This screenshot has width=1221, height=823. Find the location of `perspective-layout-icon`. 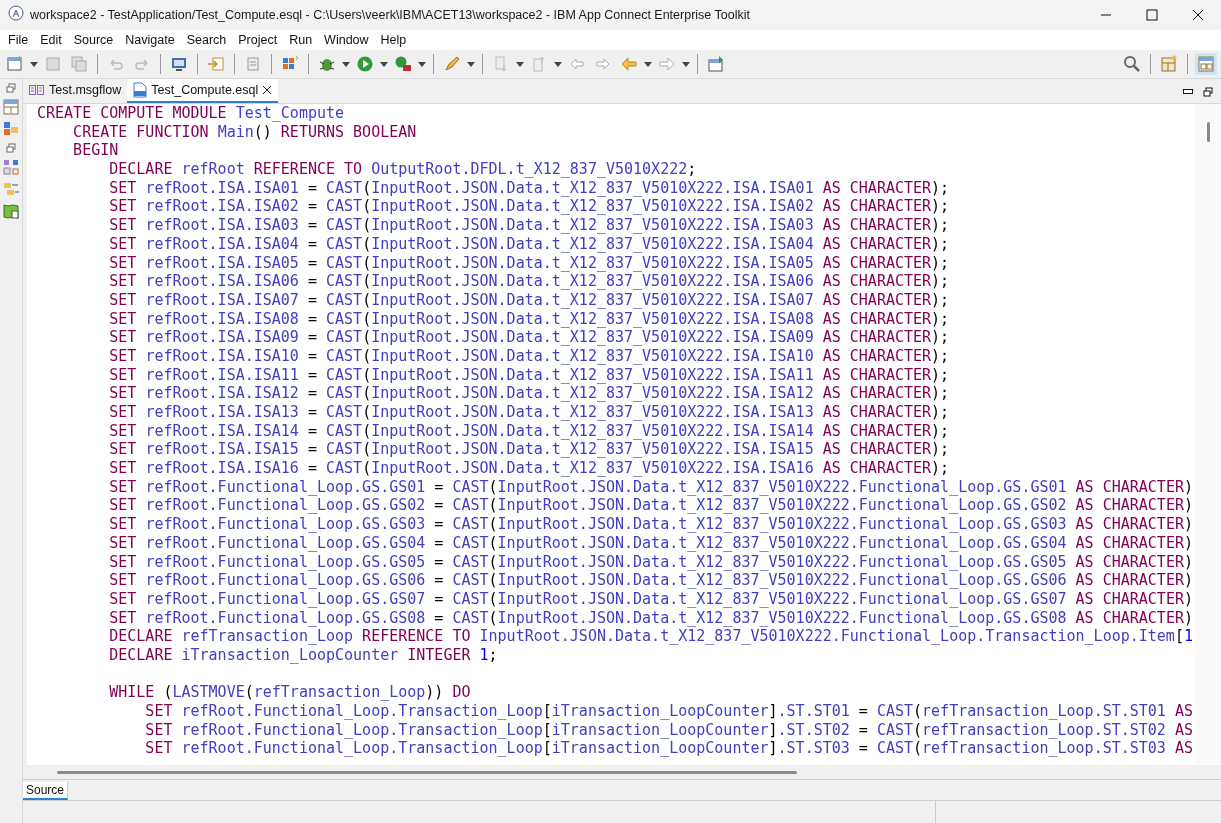

perspective-layout-icon is located at coordinates (1206, 64).